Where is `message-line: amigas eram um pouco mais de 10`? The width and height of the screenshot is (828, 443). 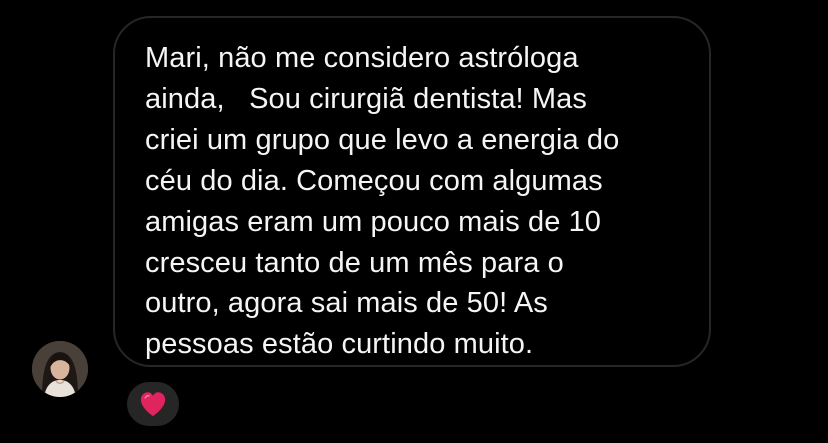 message-line: amigas eram um pouco mais de 10 is located at coordinates (373, 221).